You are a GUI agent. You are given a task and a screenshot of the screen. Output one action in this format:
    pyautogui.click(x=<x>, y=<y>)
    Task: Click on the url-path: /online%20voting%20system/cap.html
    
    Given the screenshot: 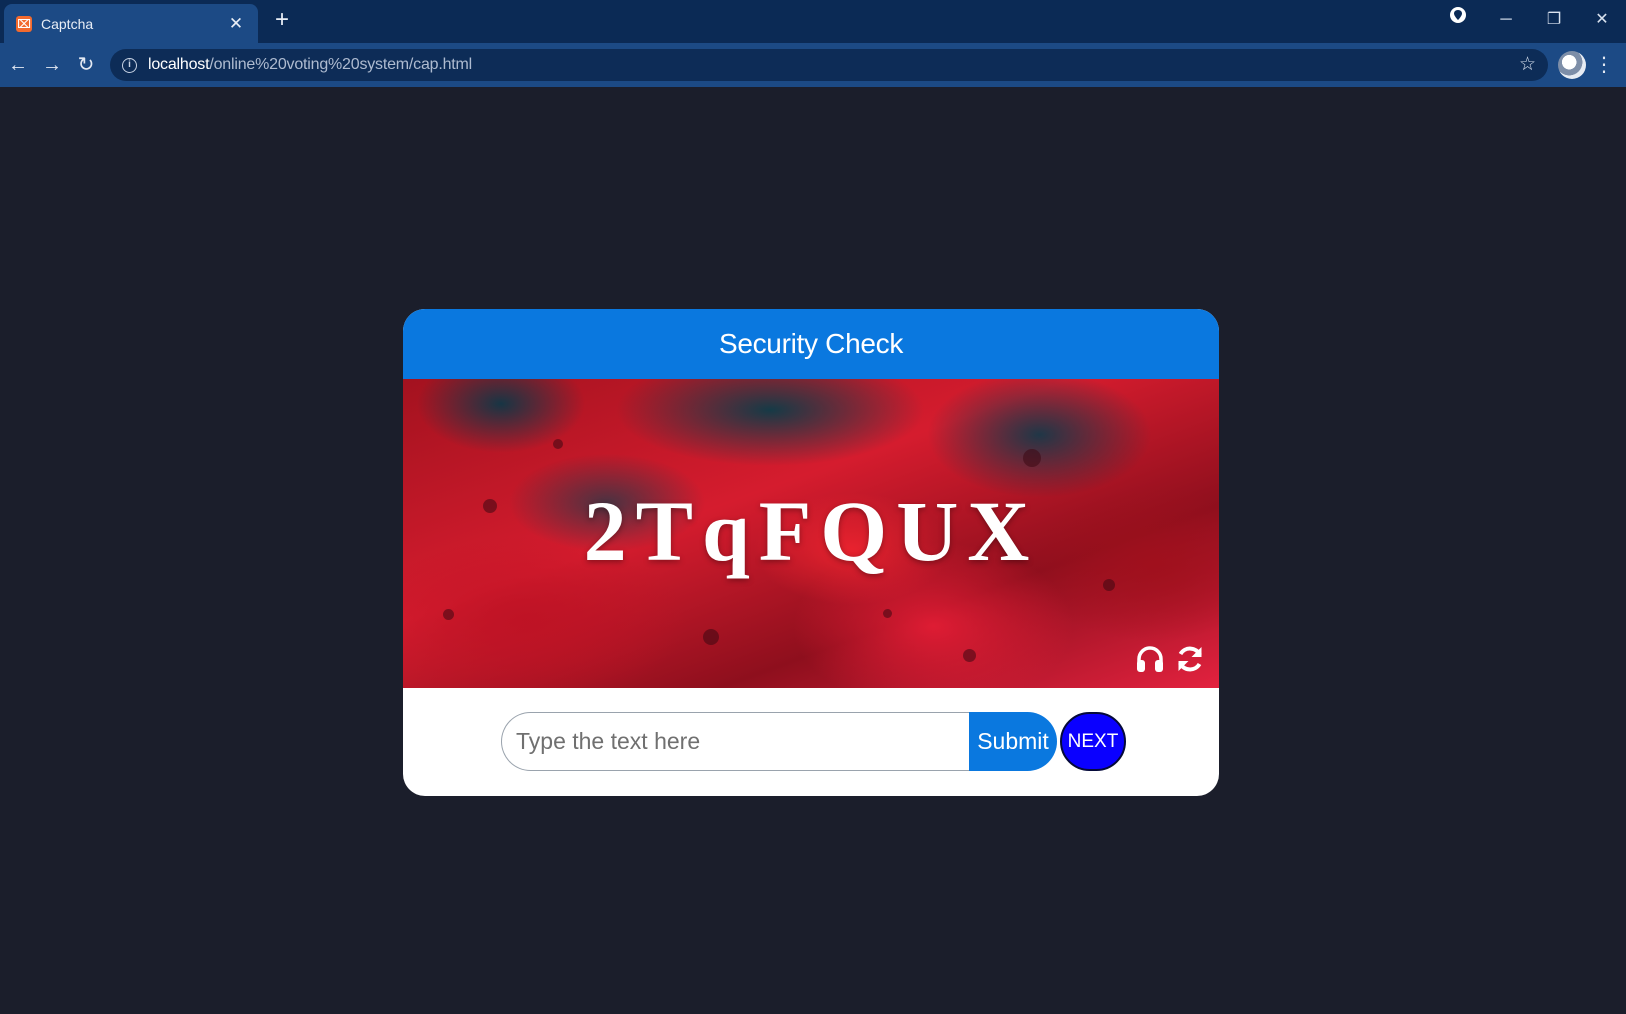 What is the action you would take?
    pyautogui.click(x=341, y=64)
    